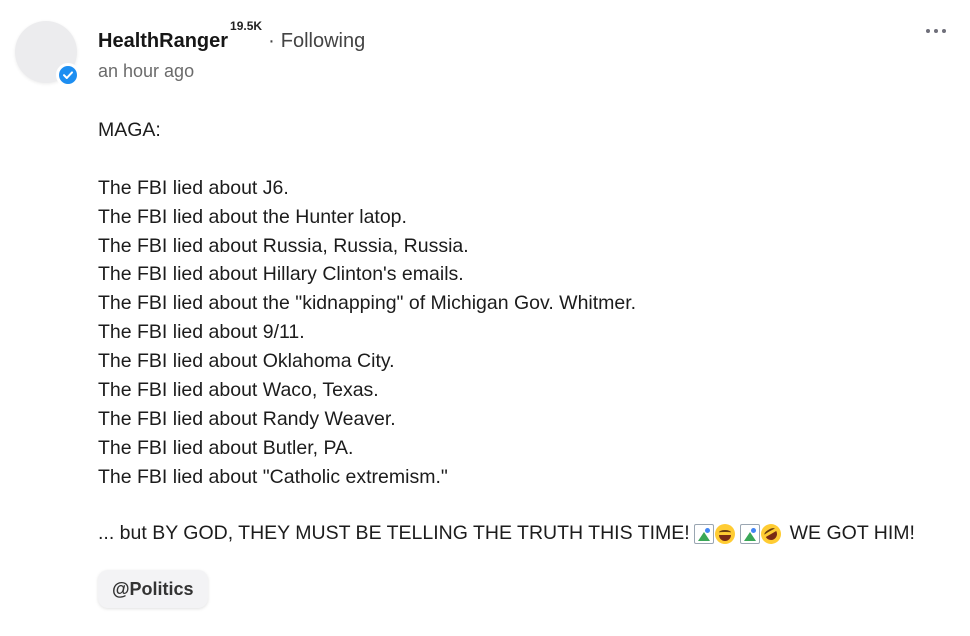 This screenshot has height=636, width=970. I want to click on follow-button: Following, so click(323, 41).